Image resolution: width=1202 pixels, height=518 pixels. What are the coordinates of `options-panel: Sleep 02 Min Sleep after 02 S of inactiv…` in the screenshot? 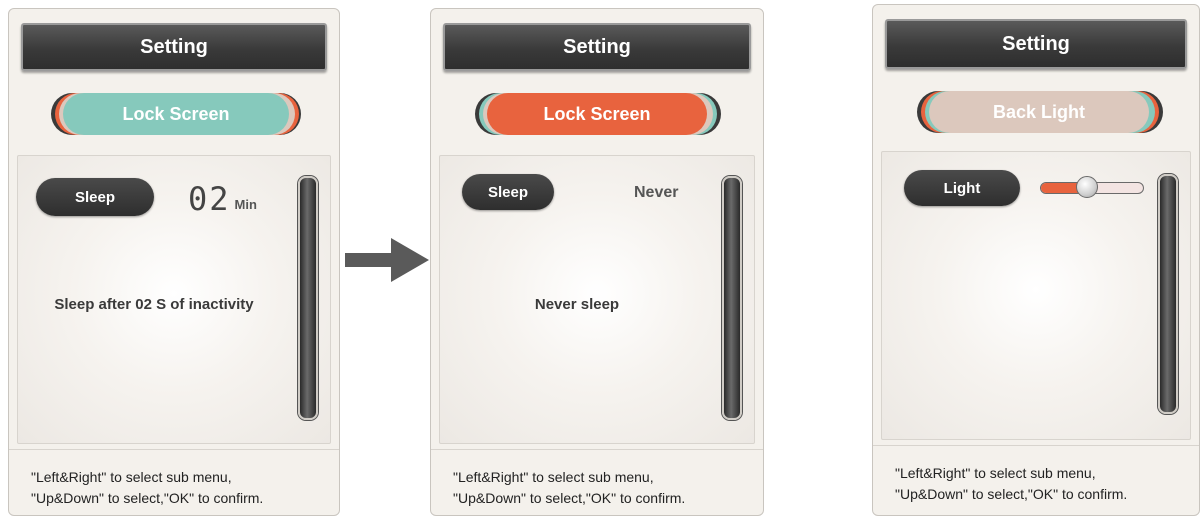 It's located at (174, 299).